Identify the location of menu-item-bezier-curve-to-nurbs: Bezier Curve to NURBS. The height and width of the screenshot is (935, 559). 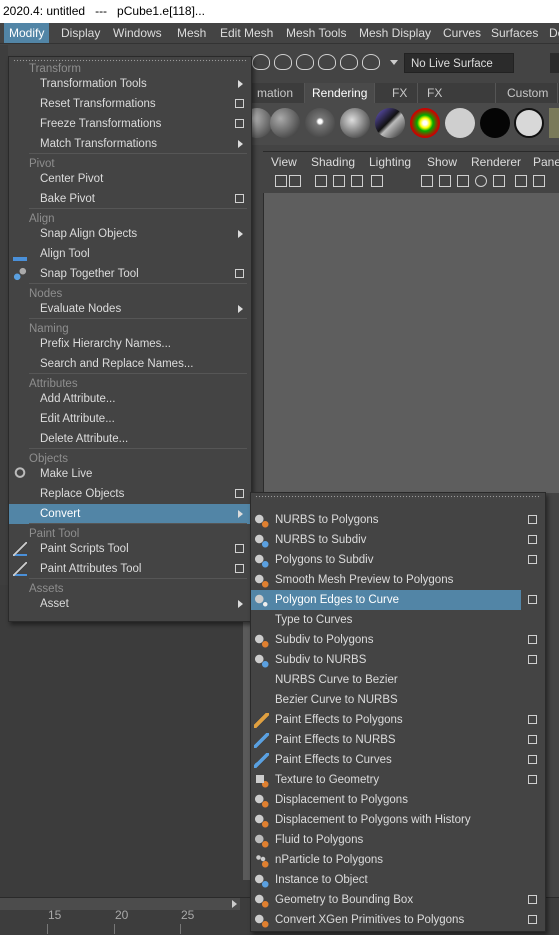
(398, 700).